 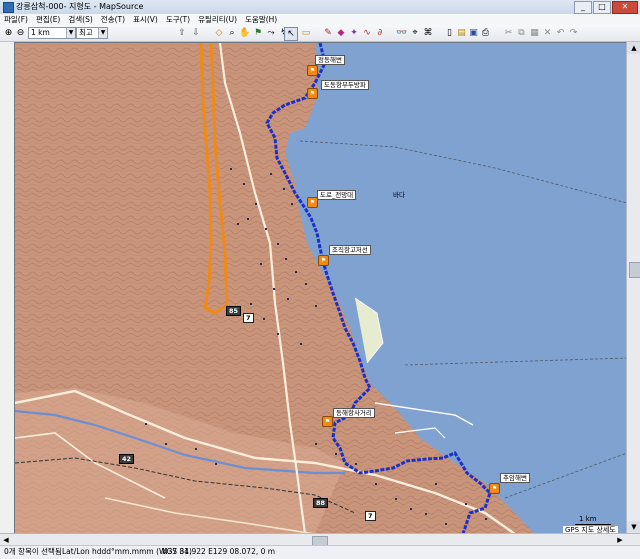 What do you see at coordinates (245, 33) in the screenshot?
I see `hand-tool-icon: ✋` at bounding box center [245, 33].